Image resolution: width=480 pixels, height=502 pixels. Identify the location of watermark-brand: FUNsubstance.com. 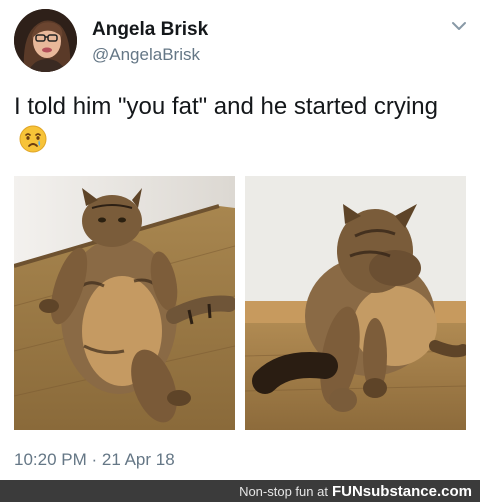
(402, 491).